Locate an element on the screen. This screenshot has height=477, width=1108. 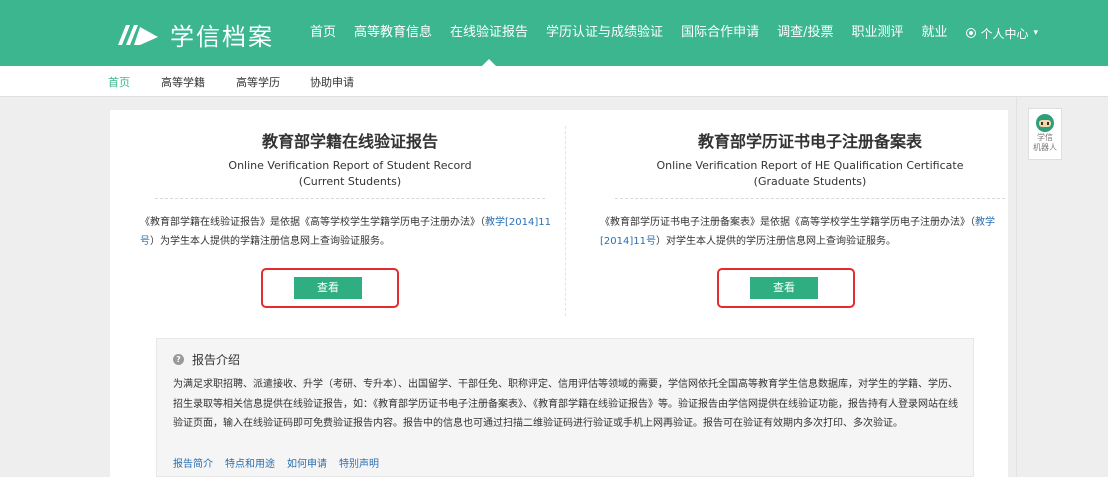
user-icon is located at coordinates (970, 33).